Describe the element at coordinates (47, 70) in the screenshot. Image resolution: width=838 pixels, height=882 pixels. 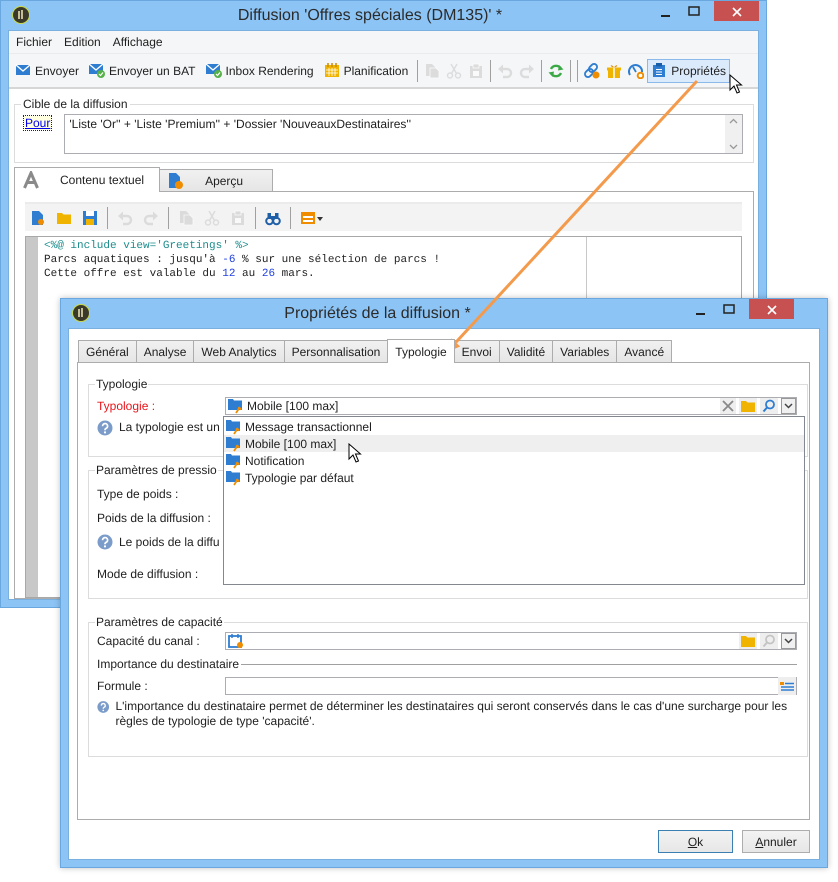
I see `send-button: Envoyer` at that location.